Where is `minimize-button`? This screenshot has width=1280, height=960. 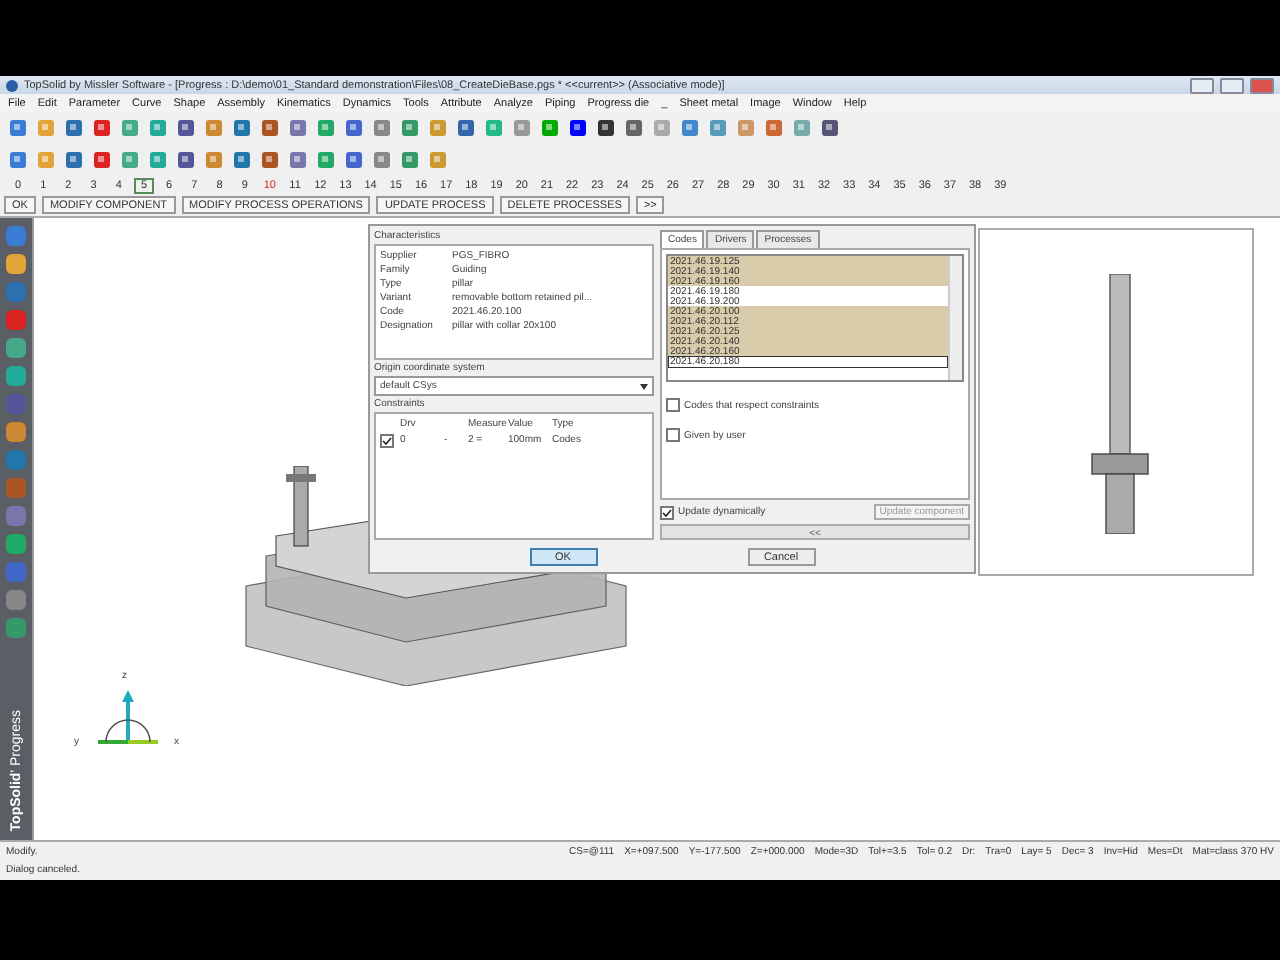 minimize-button is located at coordinates (1202, 85).